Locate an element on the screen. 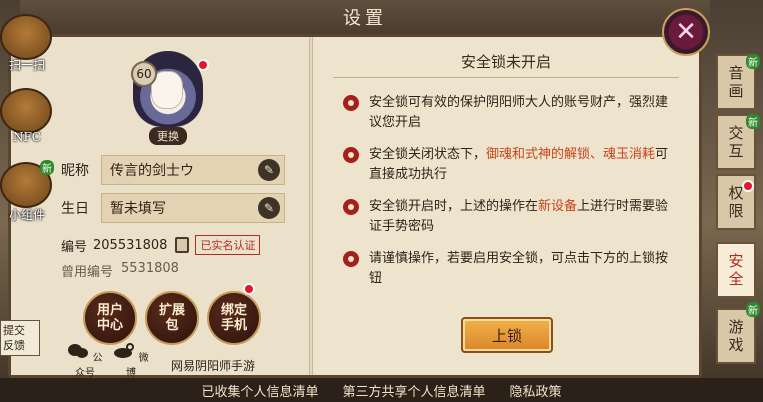 The image size is (763, 402). user-center-button: 用户 中心 is located at coordinates (110, 318).